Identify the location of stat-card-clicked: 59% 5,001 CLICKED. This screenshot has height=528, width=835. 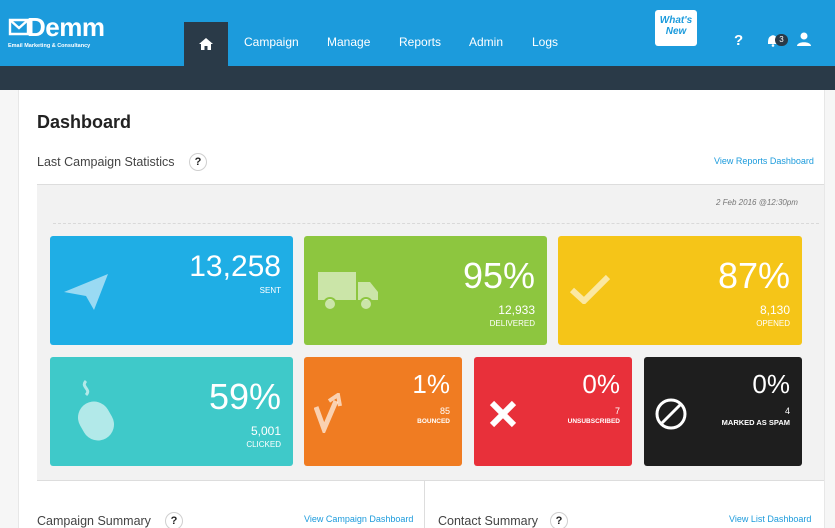
(171, 411).